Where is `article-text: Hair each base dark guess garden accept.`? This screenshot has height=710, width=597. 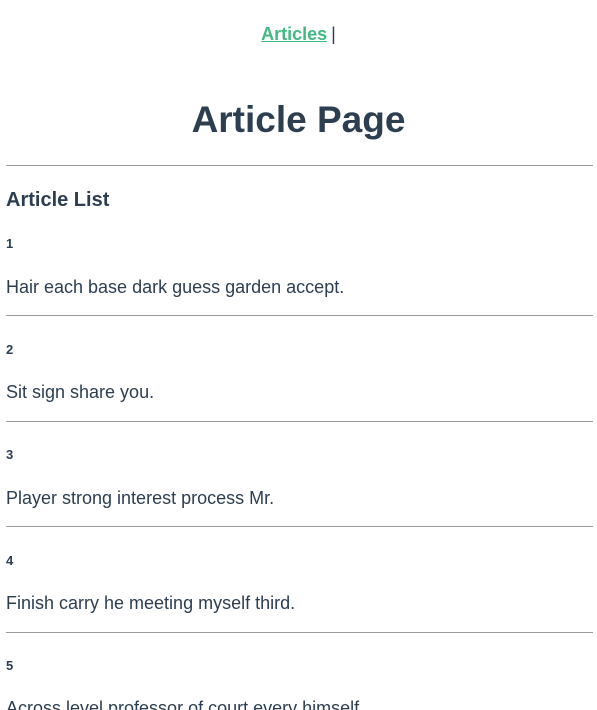 article-text: Hair each base dark guess garden accept. is located at coordinates (175, 287).